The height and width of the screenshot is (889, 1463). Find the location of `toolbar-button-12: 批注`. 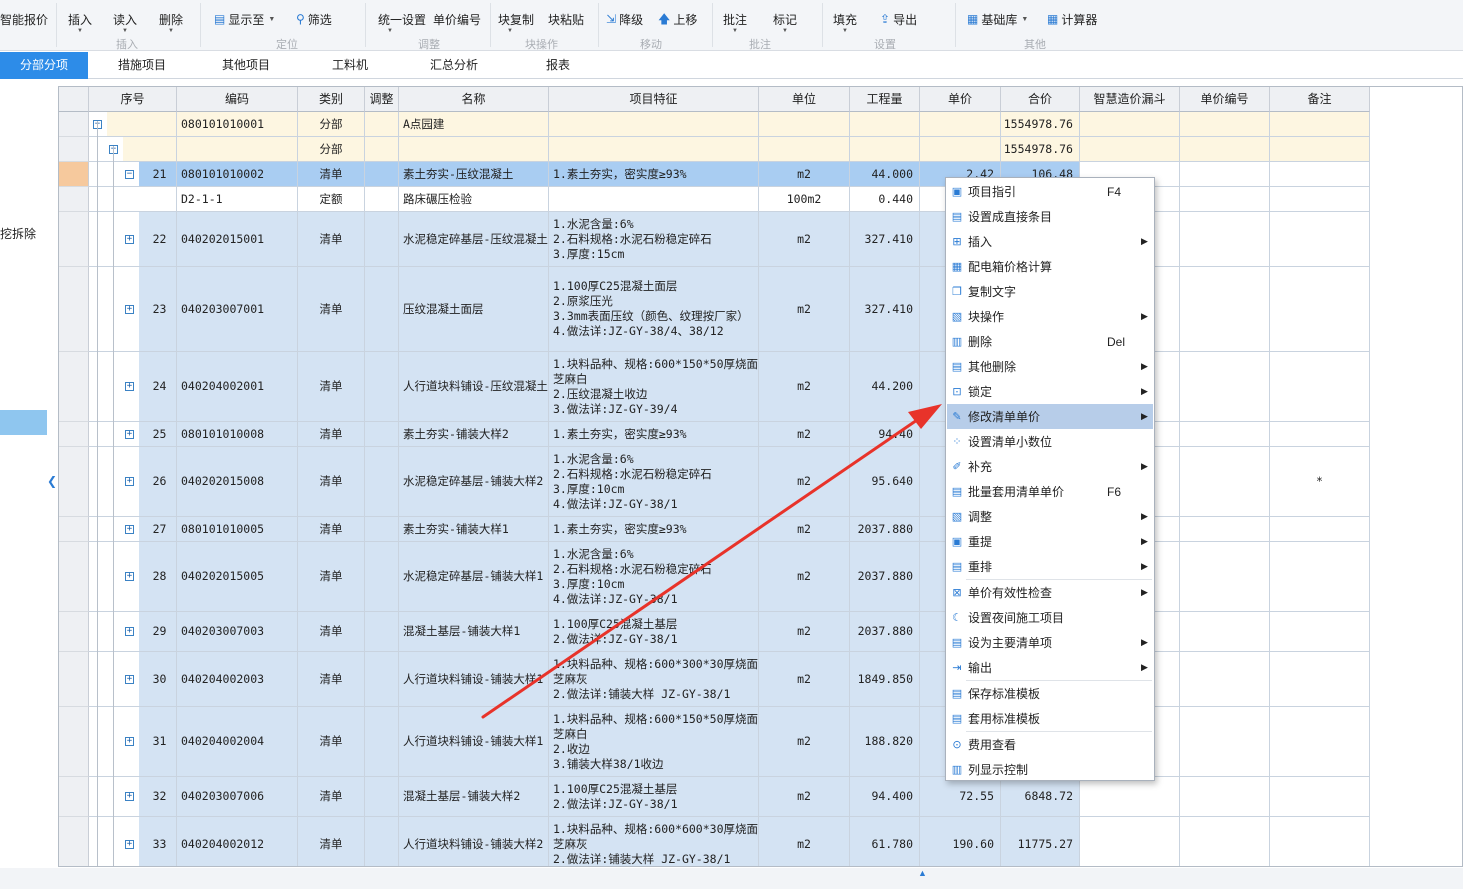

toolbar-button-12: 批注 is located at coordinates (735, 19).